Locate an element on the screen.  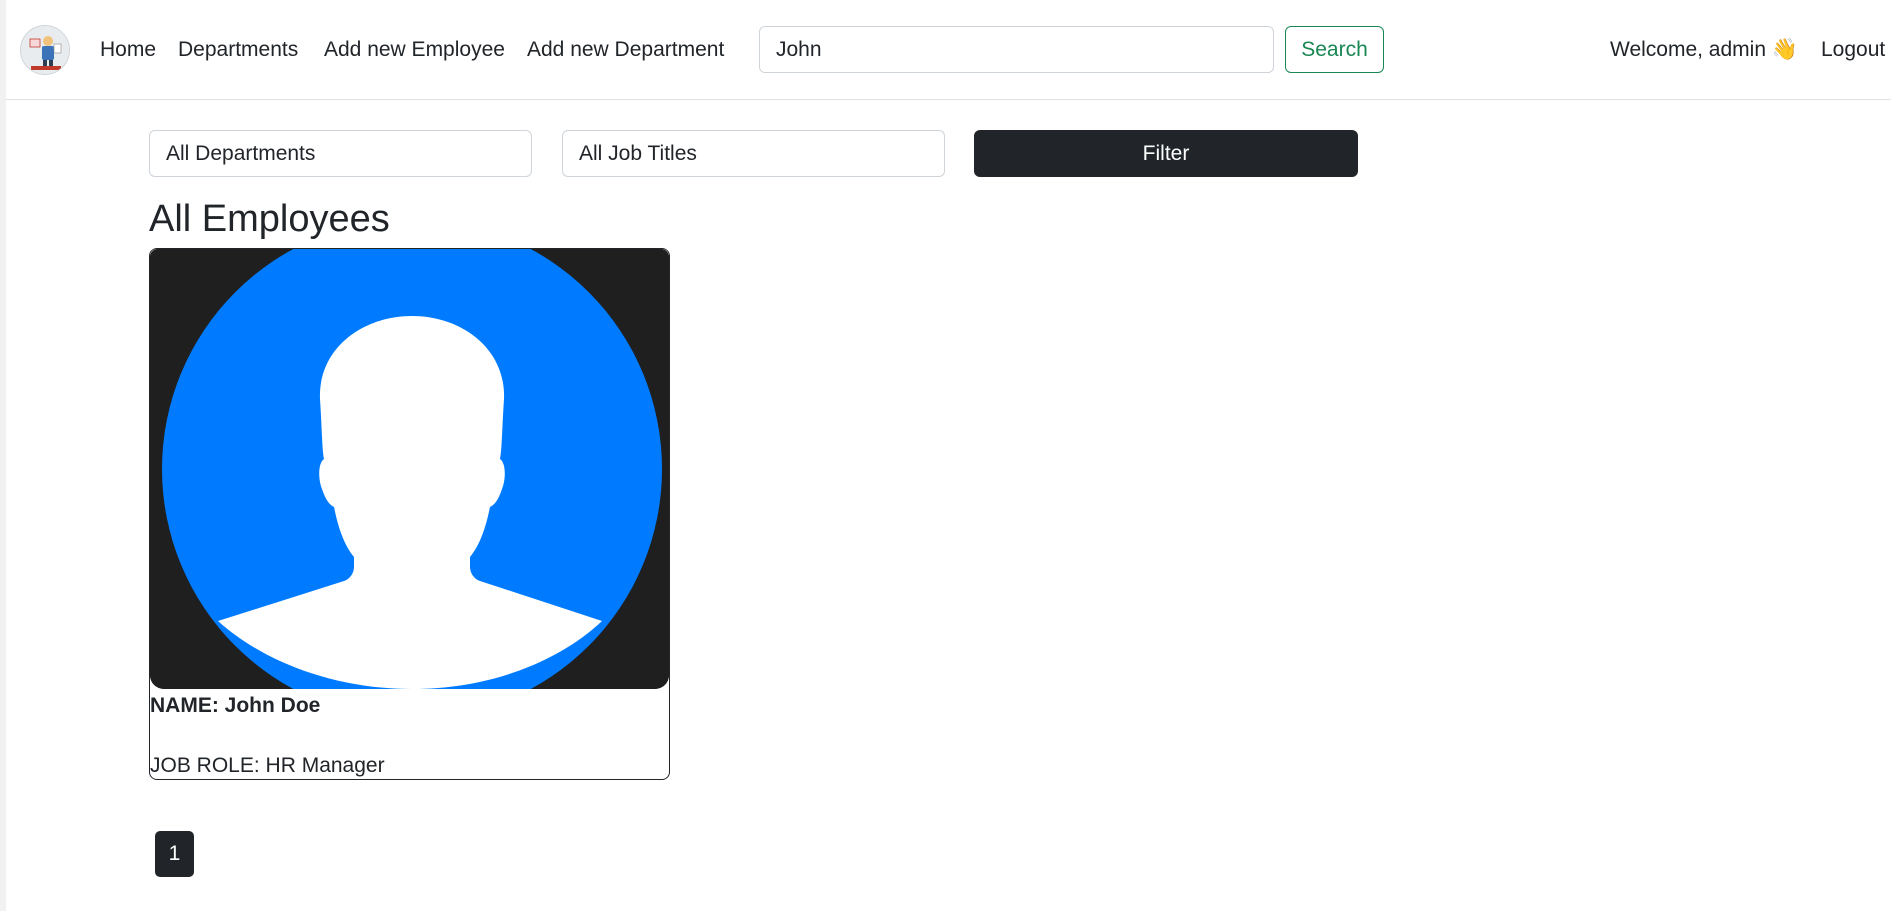
page-title: All Employees is located at coordinates (269, 219).